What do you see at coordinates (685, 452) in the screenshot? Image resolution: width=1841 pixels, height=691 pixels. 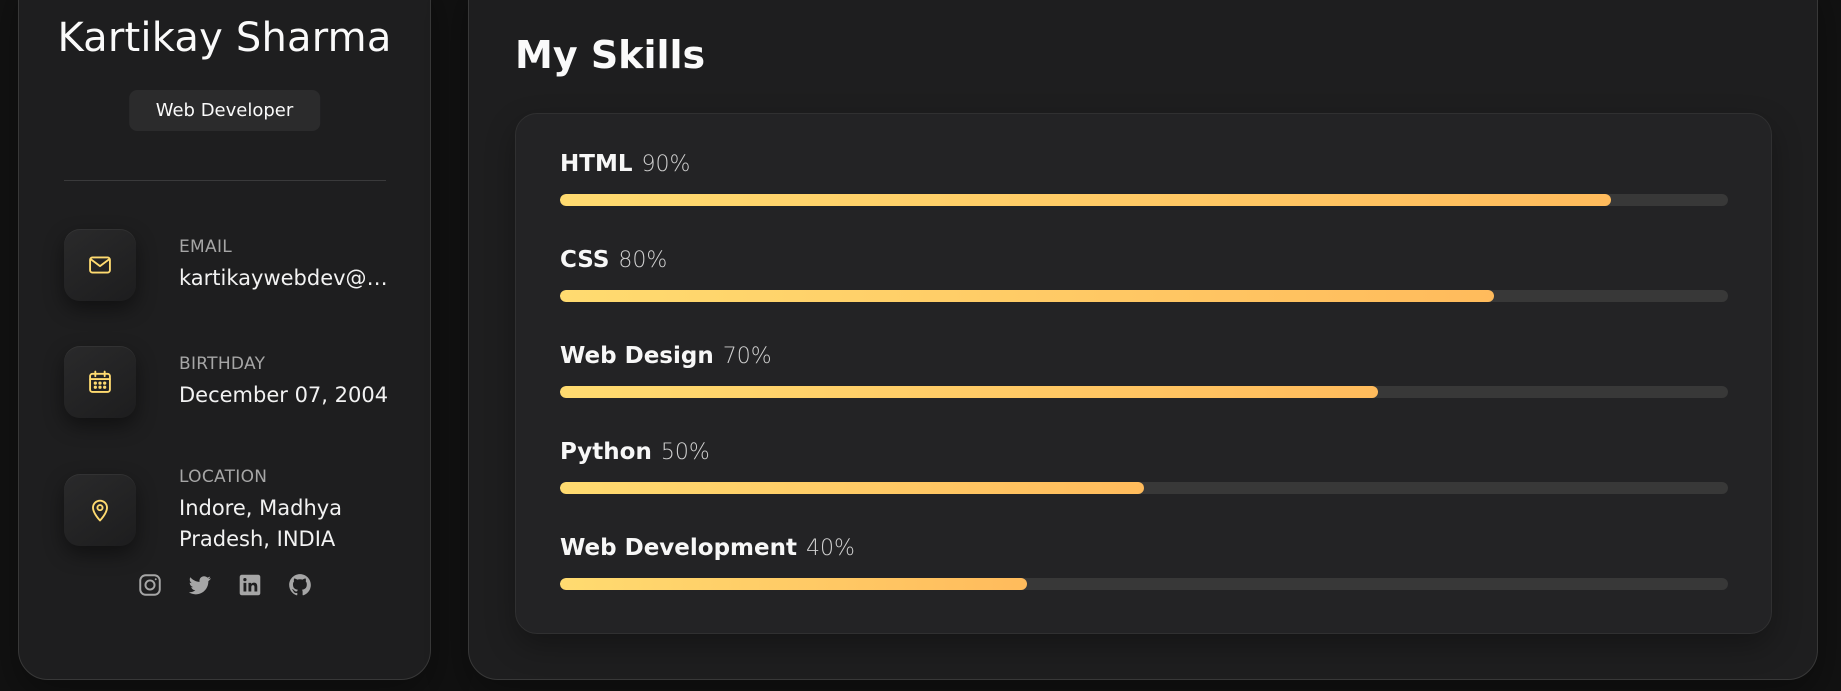 I see `skill-percent: 50%` at bounding box center [685, 452].